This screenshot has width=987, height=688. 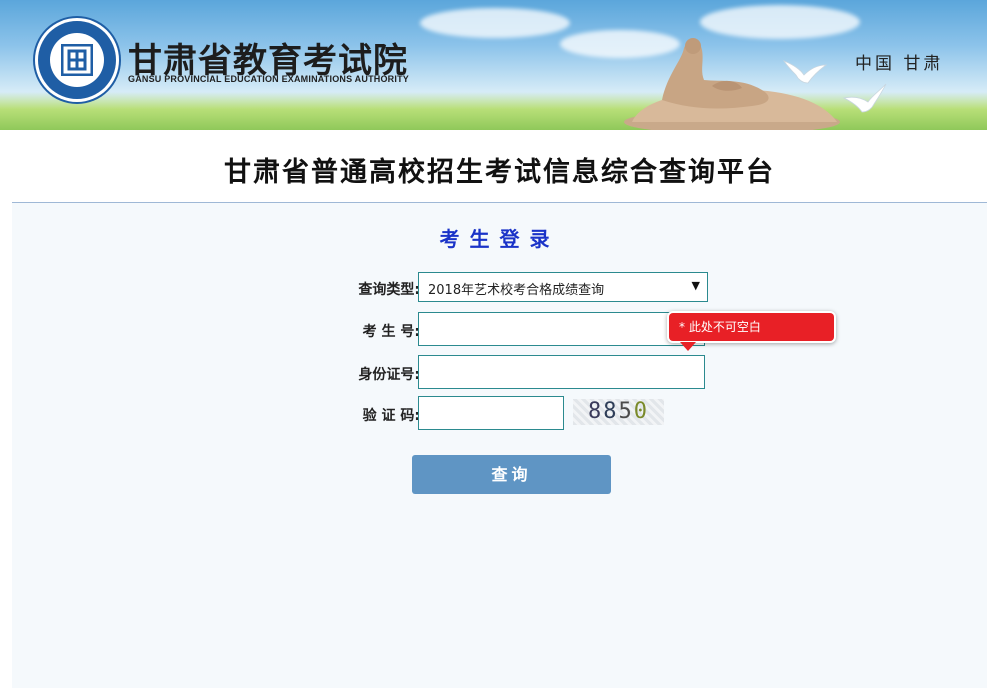 What do you see at coordinates (495, 23) in the screenshot?
I see `cloud-decoration` at bounding box center [495, 23].